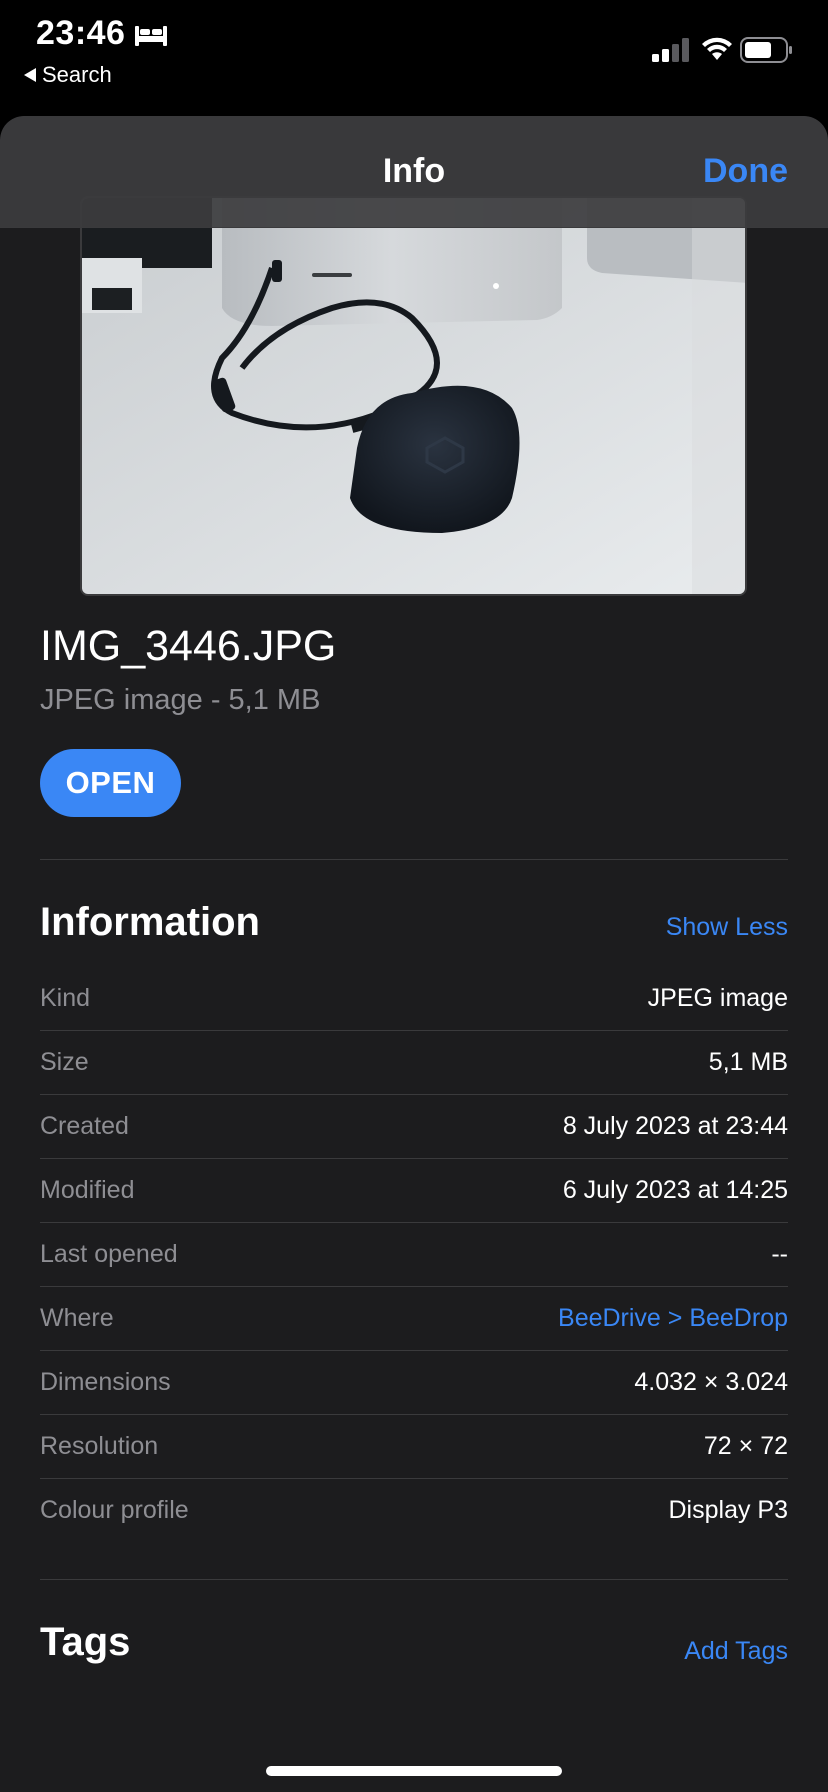  What do you see at coordinates (745, 1446) in the screenshot?
I see `info-value: 72 × 72` at bounding box center [745, 1446].